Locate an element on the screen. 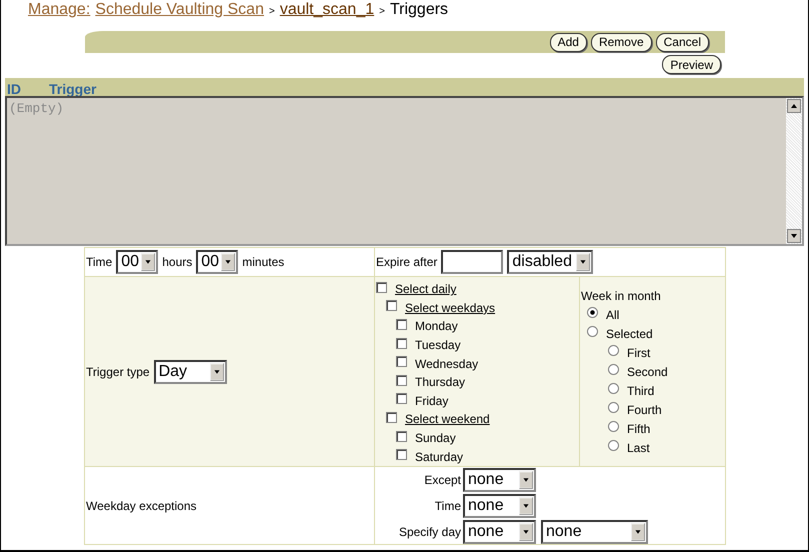 The image size is (809, 552). breadcrumb-link: vault_scan_1 is located at coordinates (327, 10).